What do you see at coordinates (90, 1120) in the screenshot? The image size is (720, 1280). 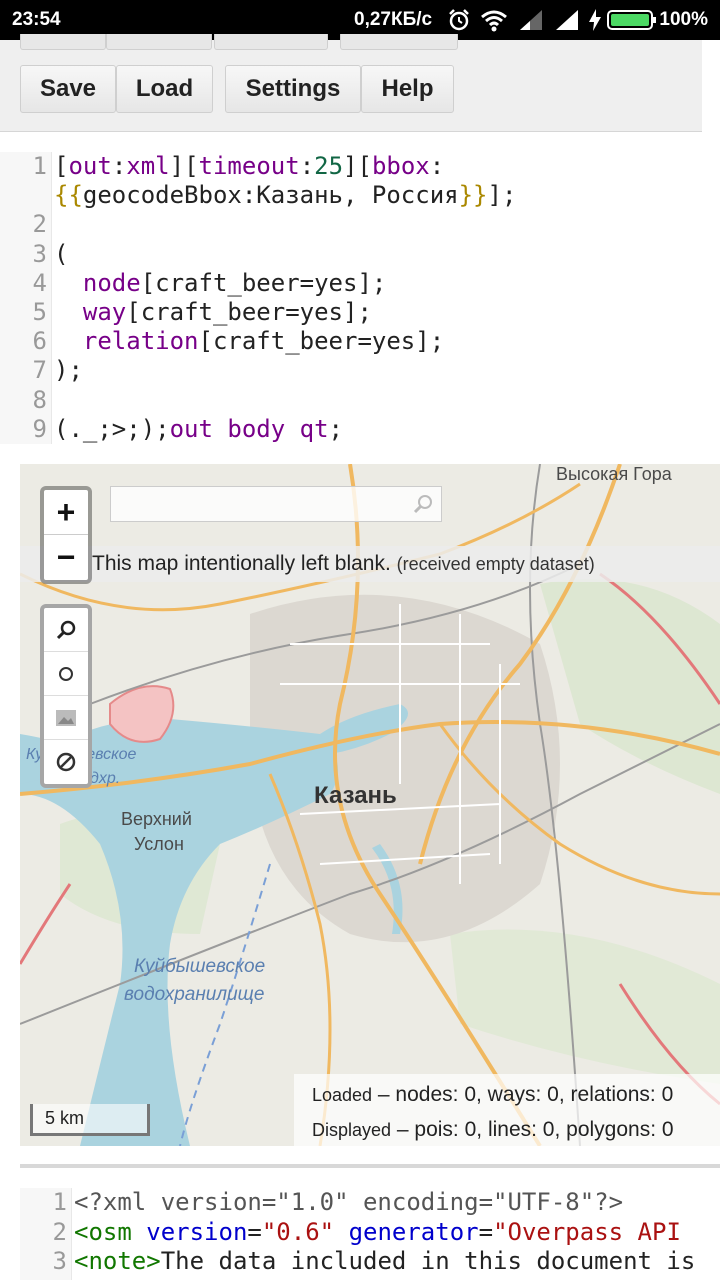 I see `map-scale: 5 km` at bounding box center [90, 1120].